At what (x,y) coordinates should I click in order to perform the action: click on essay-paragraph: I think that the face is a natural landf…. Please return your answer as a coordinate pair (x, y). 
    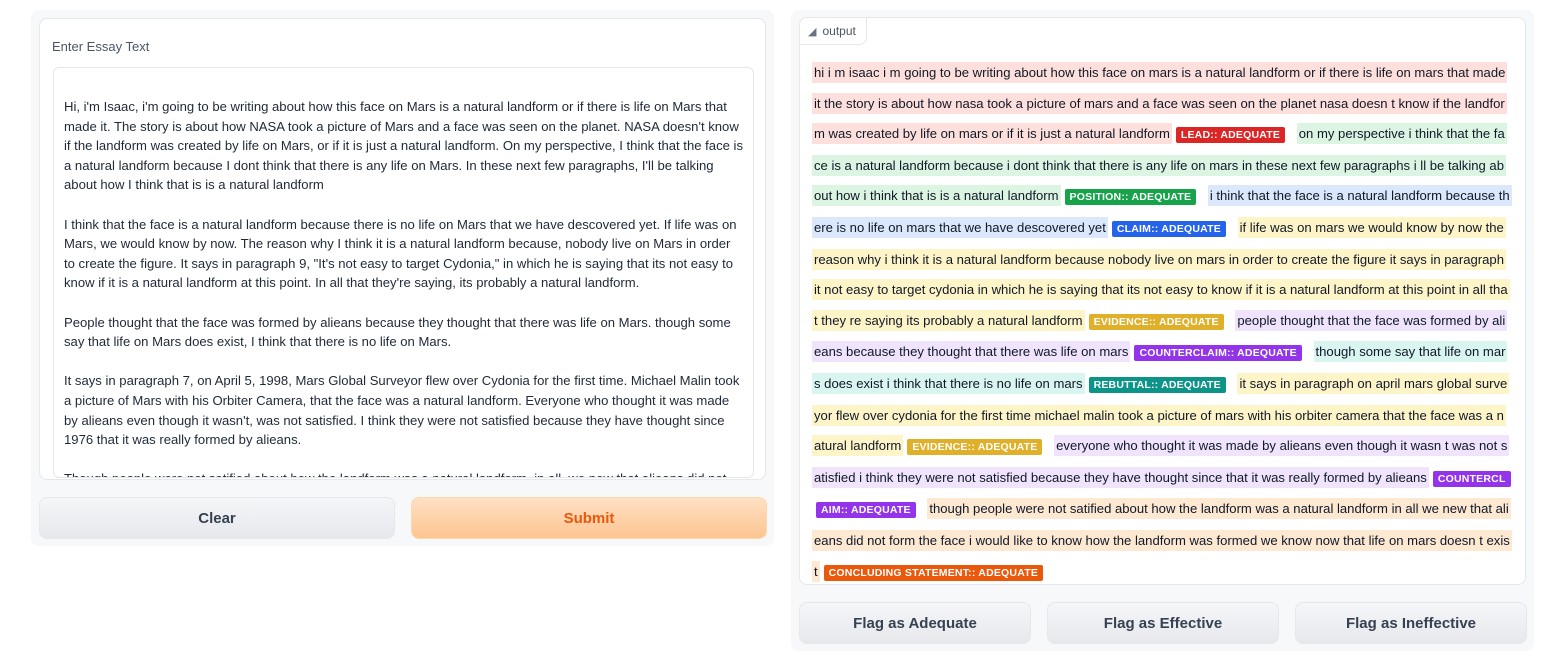
    Looking at the image, I should click on (400, 253).